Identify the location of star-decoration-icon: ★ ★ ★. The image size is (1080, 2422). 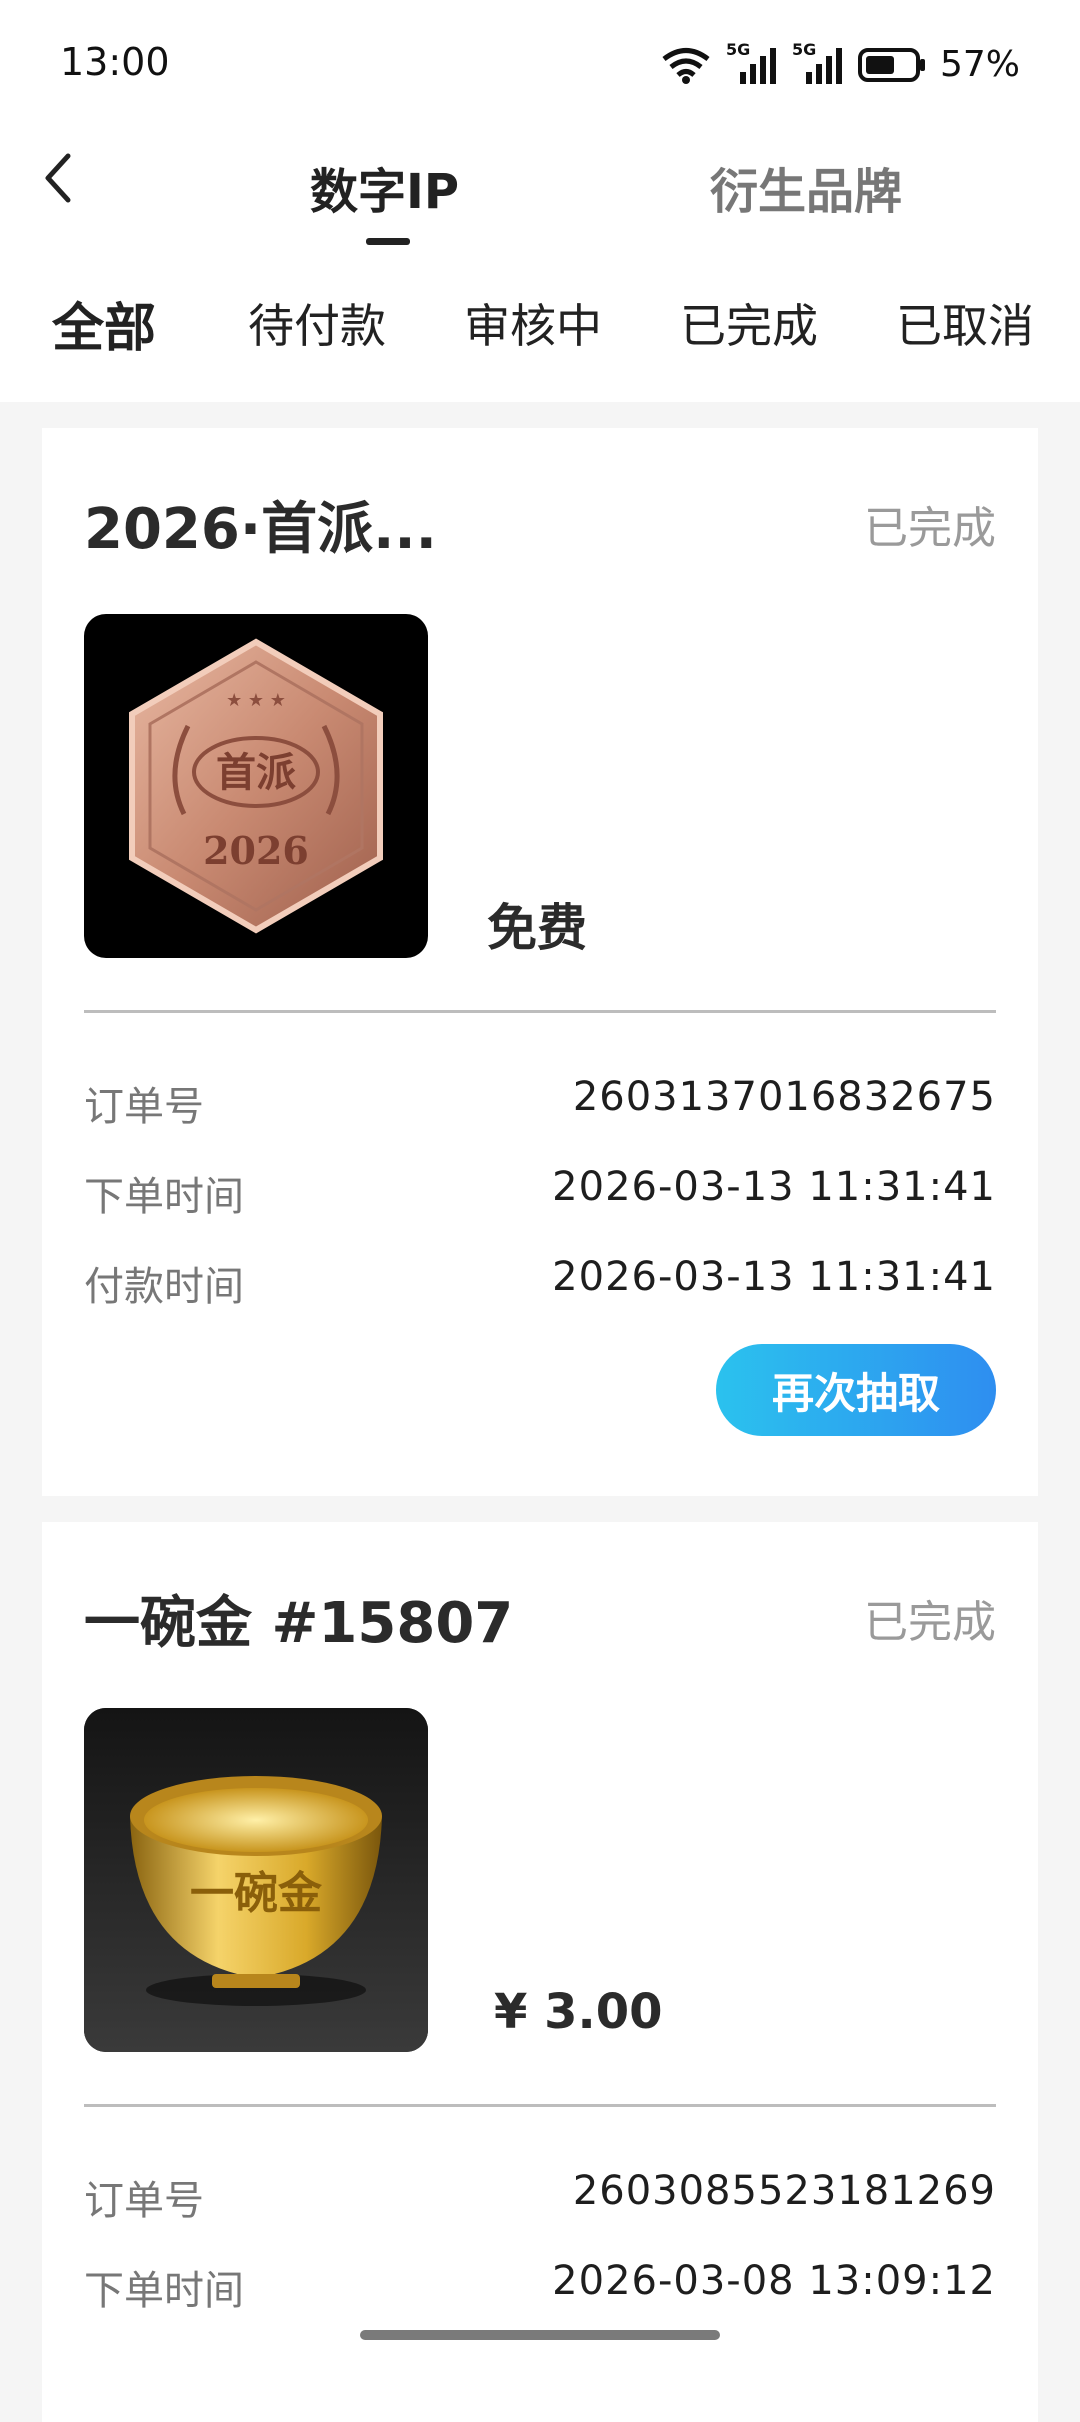
(256, 700).